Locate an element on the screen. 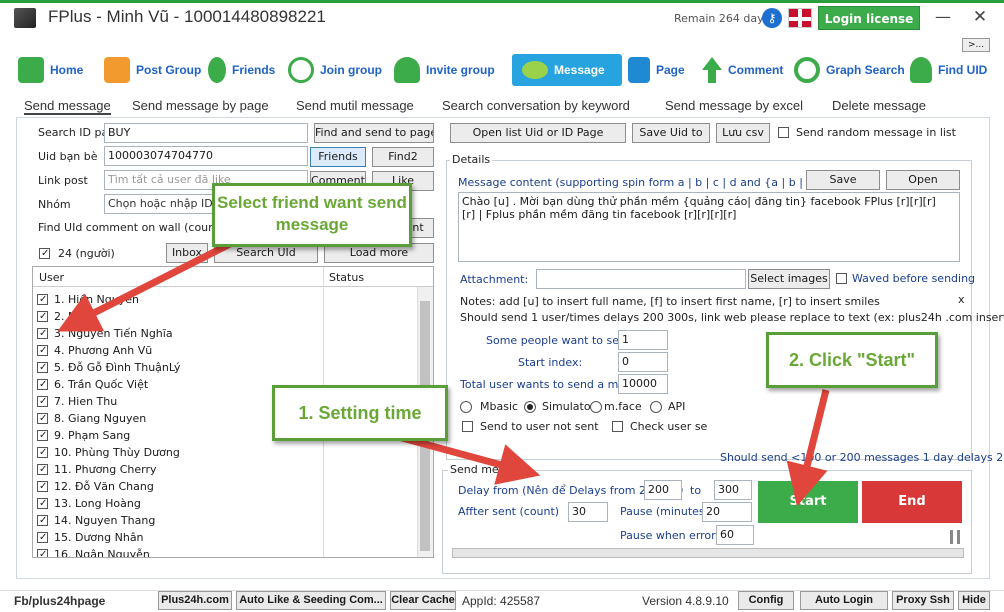 The height and width of the screenshot is (612, 1004). auto-login-button: Auto Login is located at coordinates (844, 600).